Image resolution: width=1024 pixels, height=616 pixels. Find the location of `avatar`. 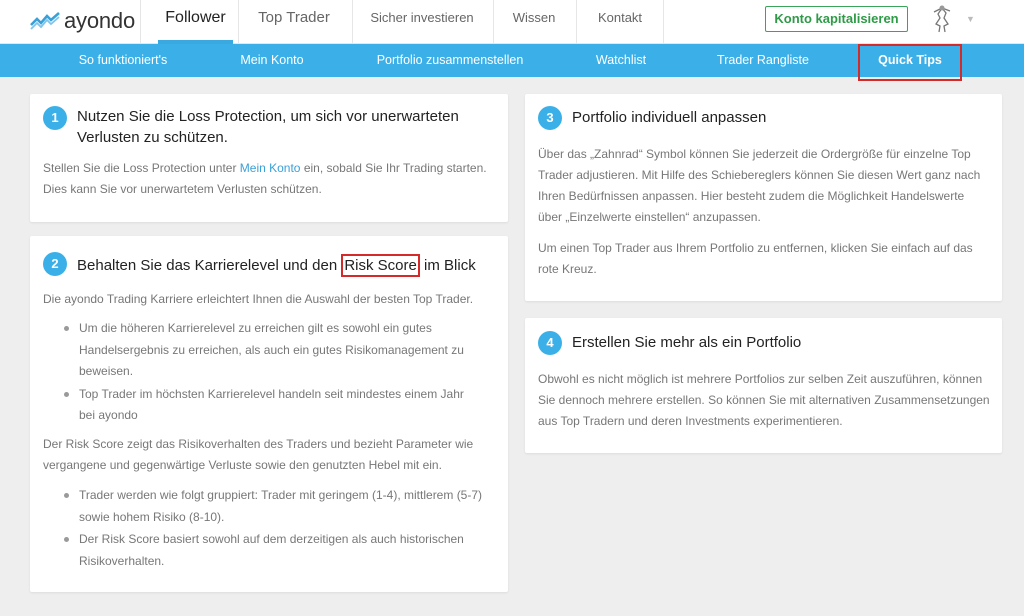

avatar is located at coordinates (942, 19).